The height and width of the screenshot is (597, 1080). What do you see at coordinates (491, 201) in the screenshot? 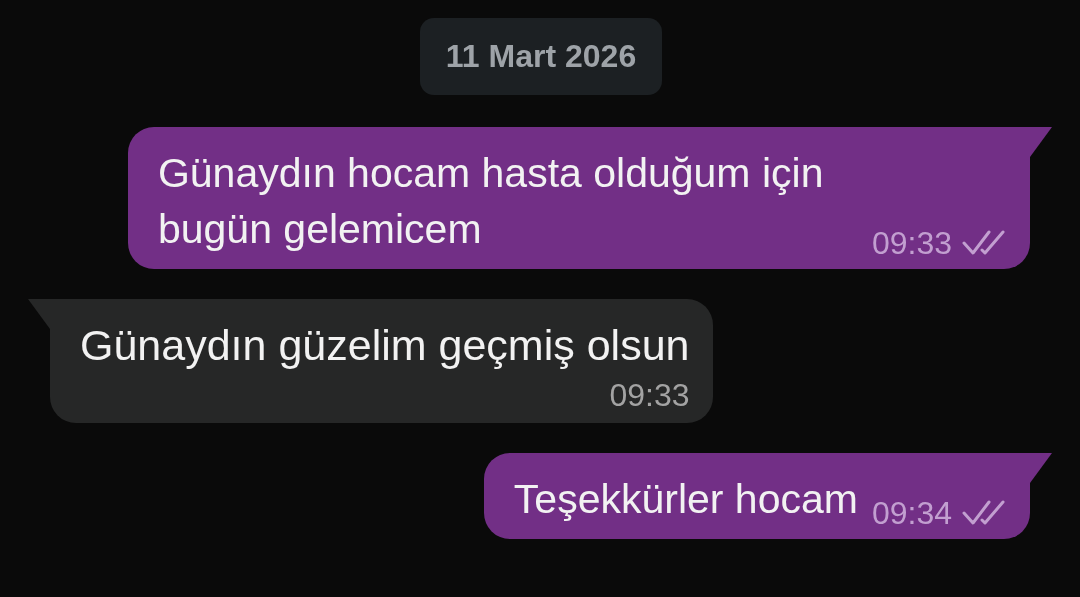
I see `message-text: Günaydın hocam hasta olduğum için bugün gelemicem` at bounding box center [491, 201].